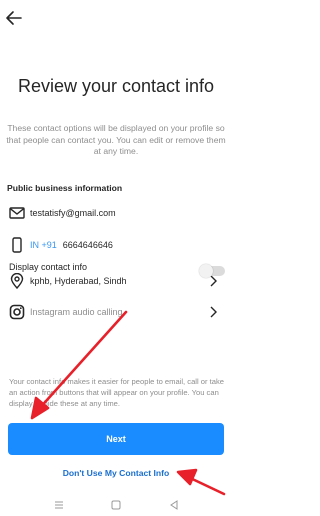 This screenshot has height=516, width=320. I want to click on address-value: kphb, Hyderabad, Sindh, so click(78, 281).